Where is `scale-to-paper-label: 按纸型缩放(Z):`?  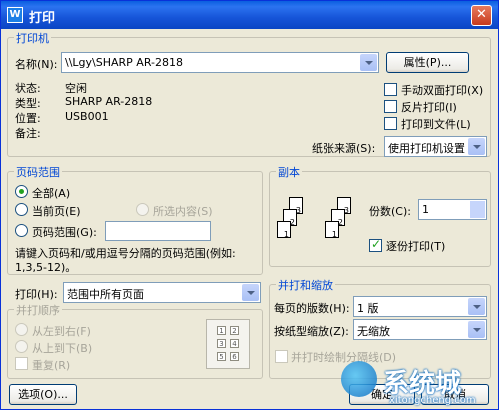
scale-to-paper-label: 按纸型缩放(Z): is located at coordinates (311, 331).